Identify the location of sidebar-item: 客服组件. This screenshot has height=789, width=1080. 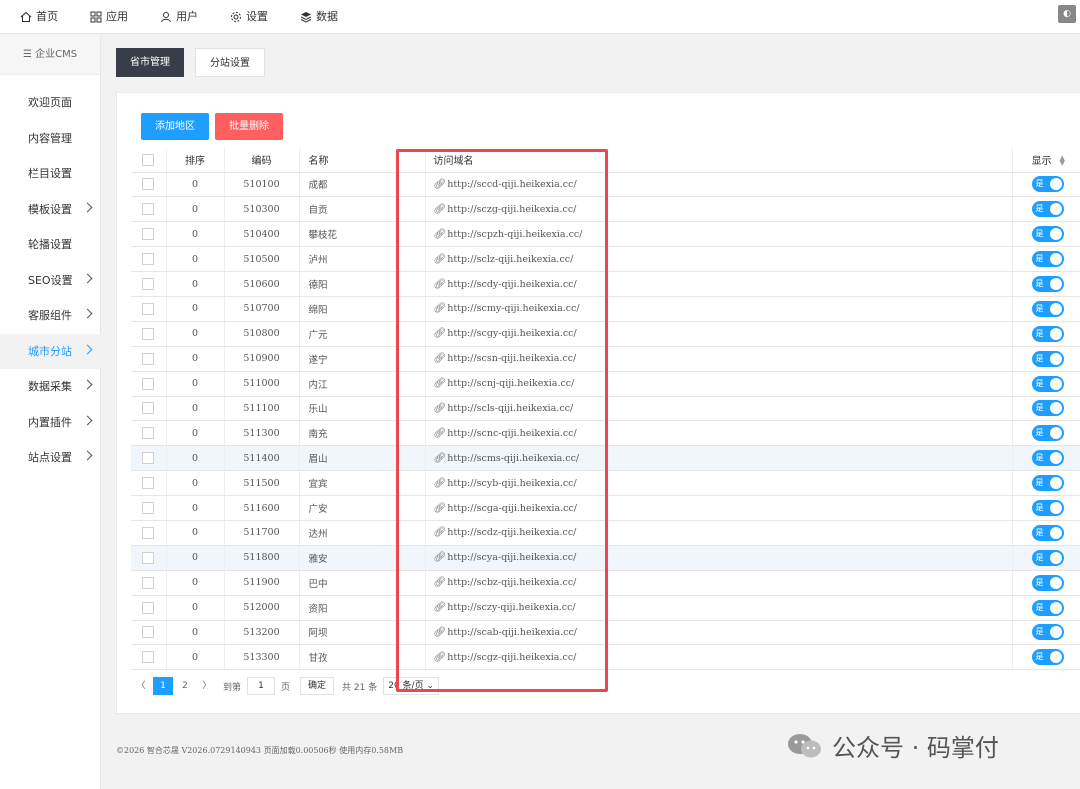
(50, 315).